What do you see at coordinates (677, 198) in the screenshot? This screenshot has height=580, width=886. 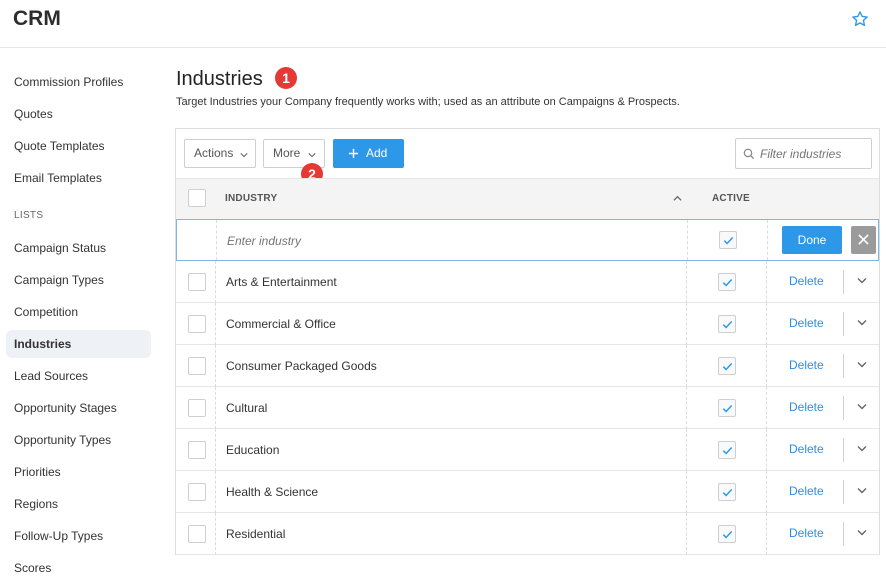 I see `sort-ascending-icon` at bounding box center [677, 198].